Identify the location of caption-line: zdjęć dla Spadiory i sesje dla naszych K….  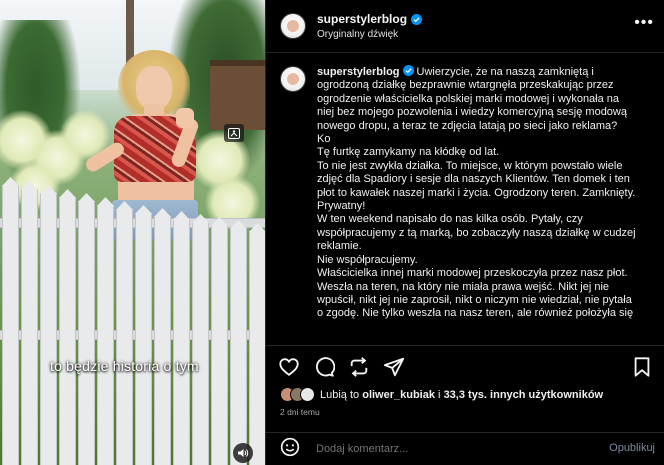
(473, 179).